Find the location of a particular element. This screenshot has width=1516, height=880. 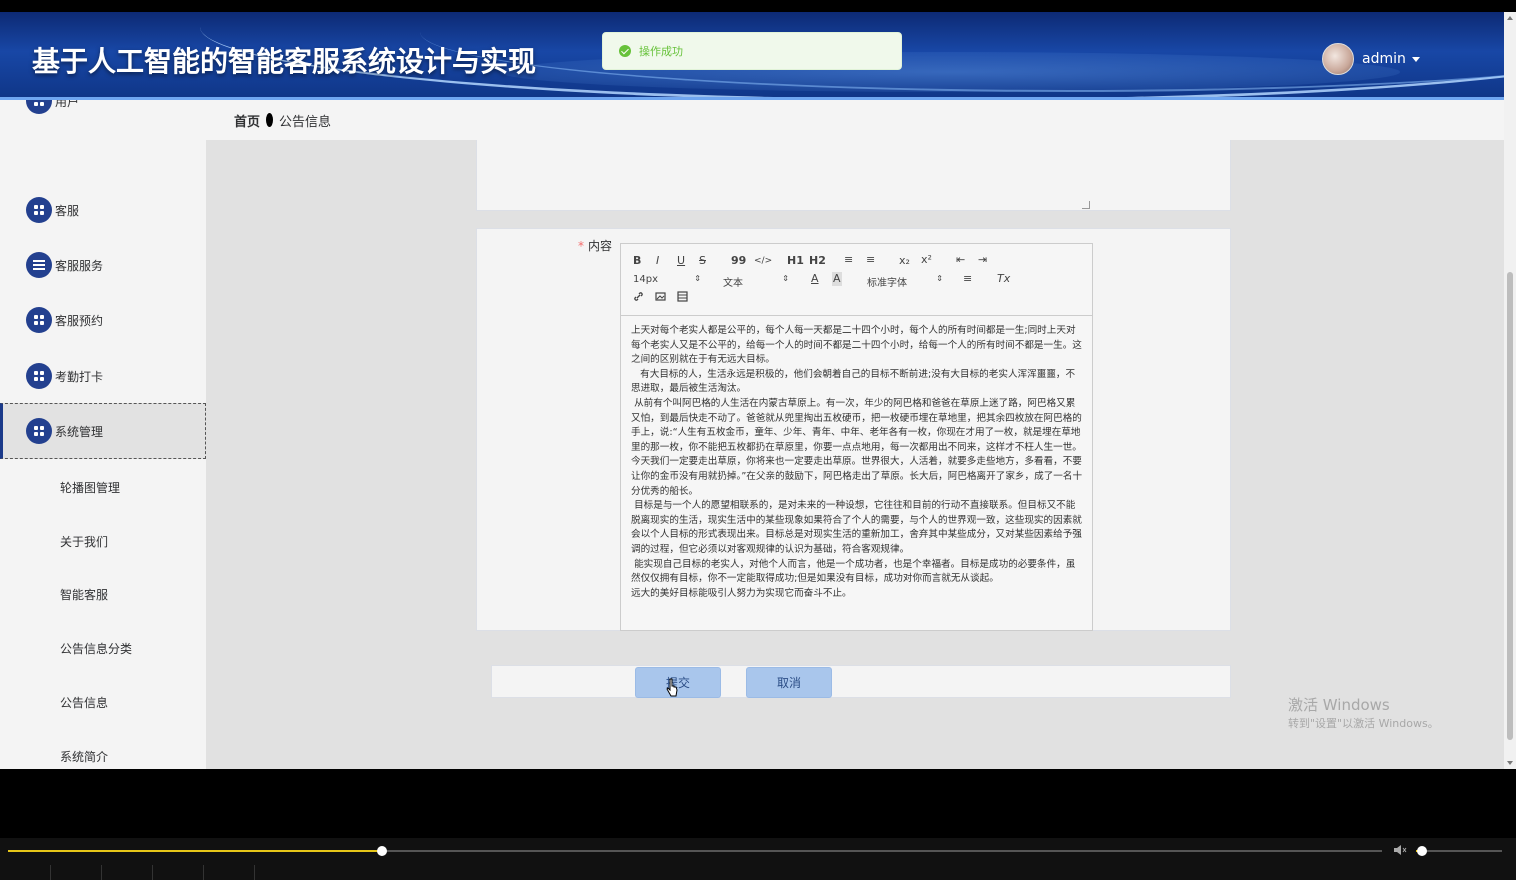

rich-text-editor: B I U S 99 </> H1 H2 ≡ ≡ x₂ x² ⇤ ⇥ 14px ⇕ is located at coordinates (856, 437).